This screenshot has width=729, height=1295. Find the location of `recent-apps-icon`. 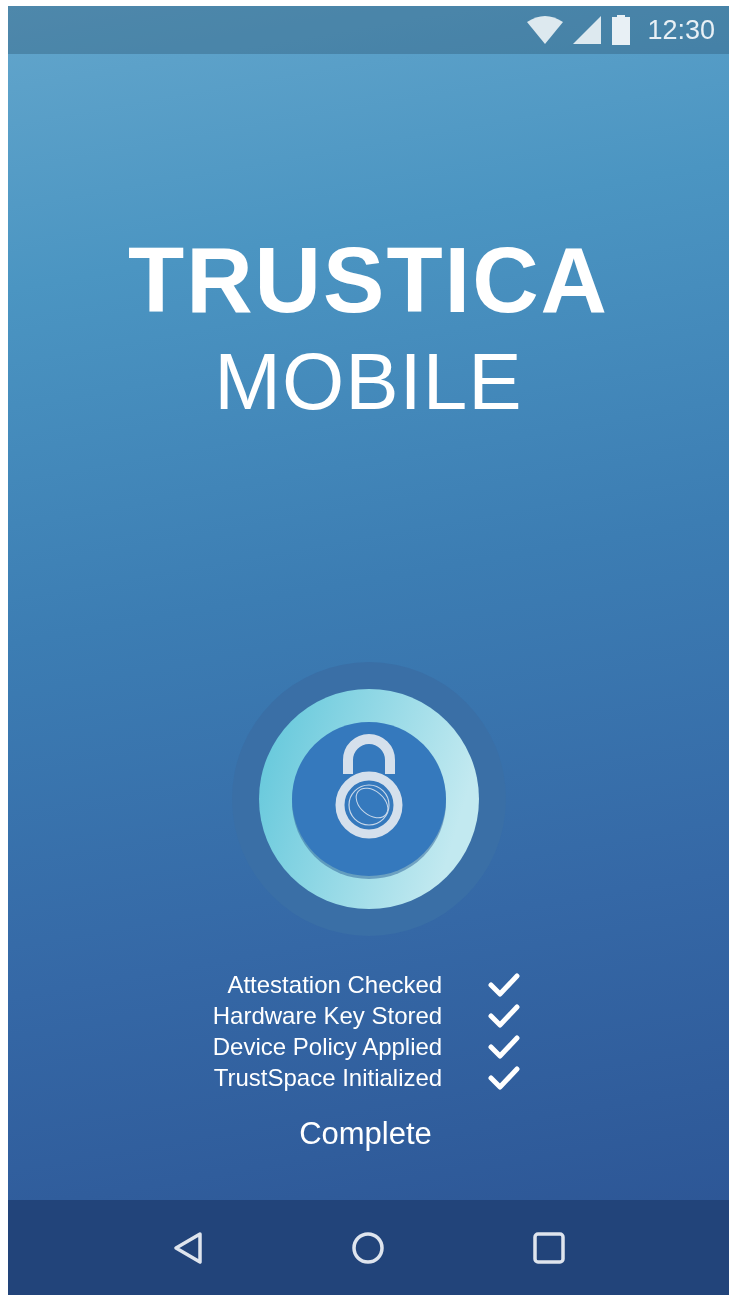

recent-apps-icon is located at coordinates (548, 1247).